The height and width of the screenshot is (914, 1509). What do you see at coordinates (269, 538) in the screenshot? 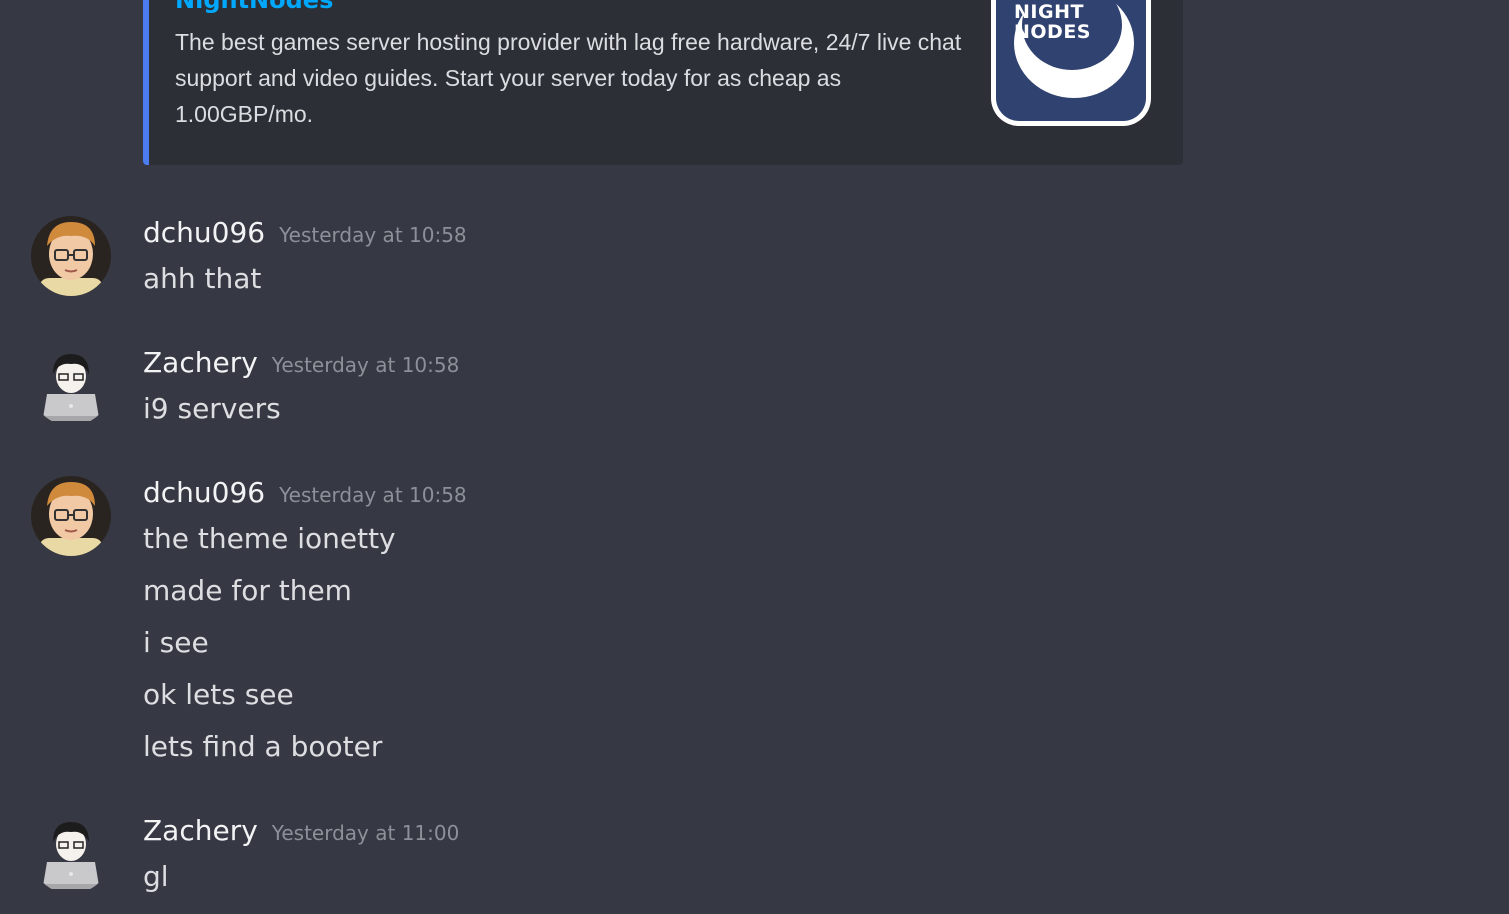
I see `message-text: the theme ionetty` at bounding box center [269, 538].